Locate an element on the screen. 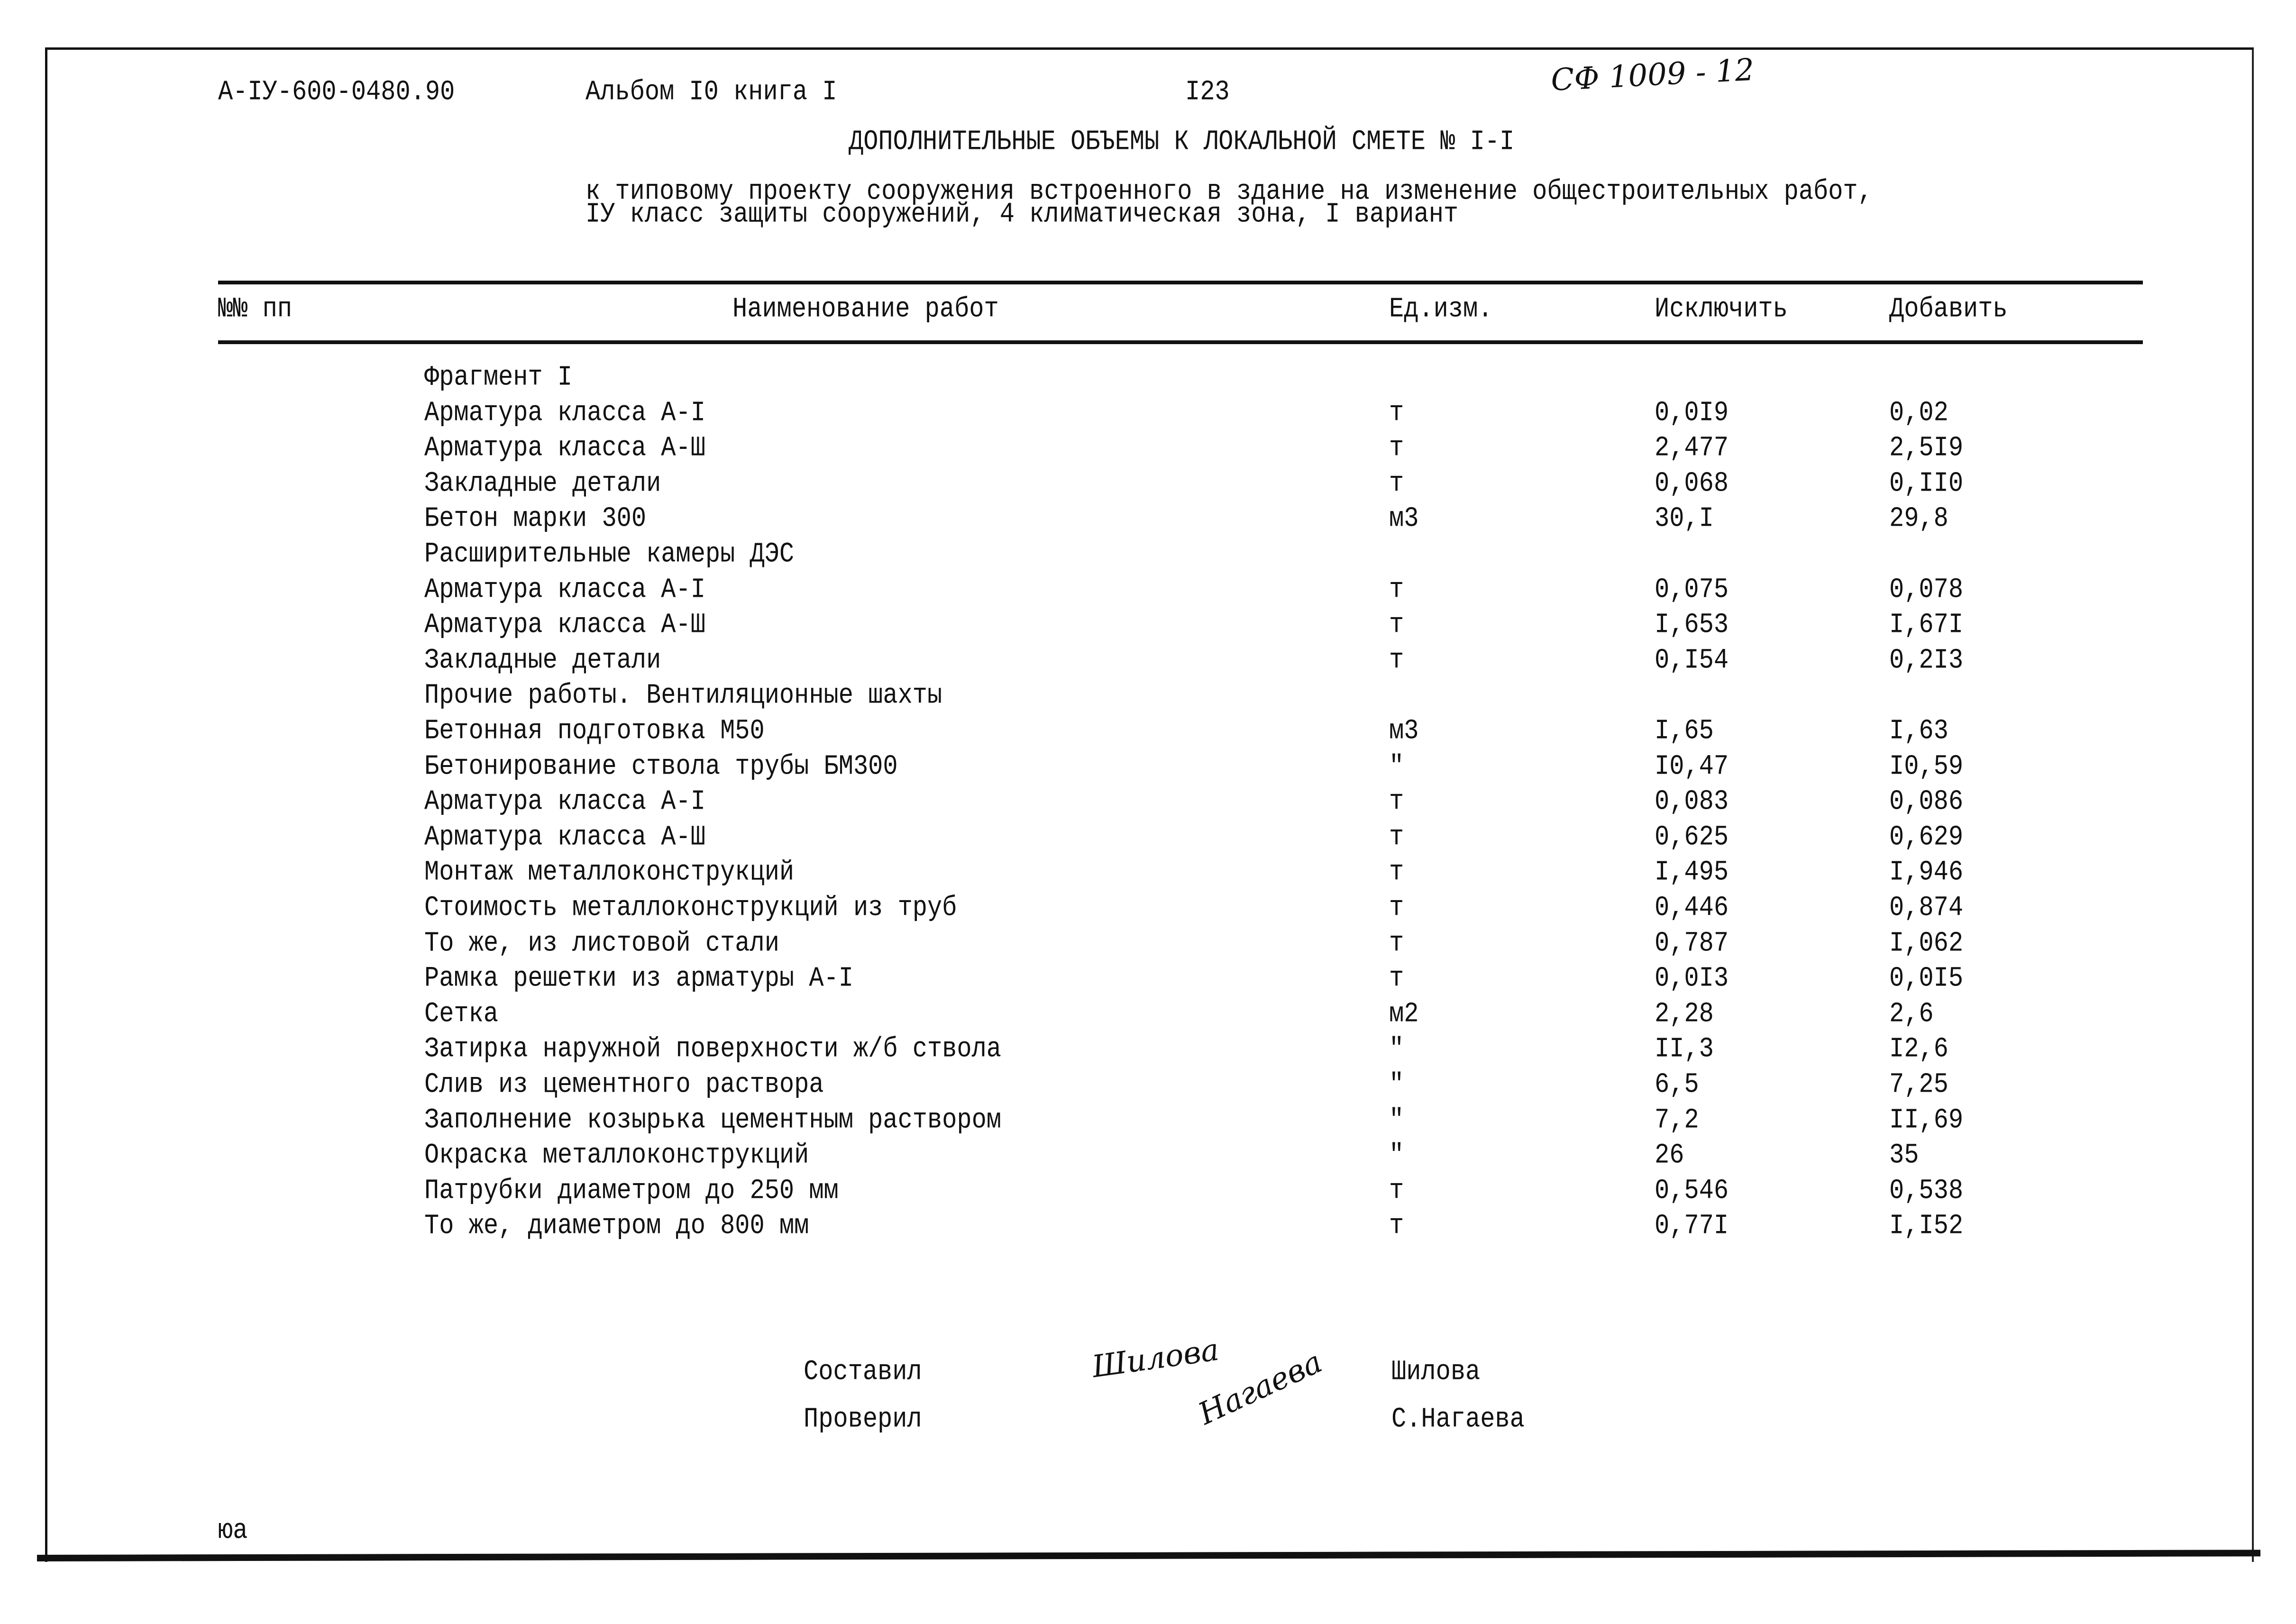 This screenshot has height=1624, width=2296. work-name-cell: Расширительные камеры ДЭС is located at coordinates (609, 554).